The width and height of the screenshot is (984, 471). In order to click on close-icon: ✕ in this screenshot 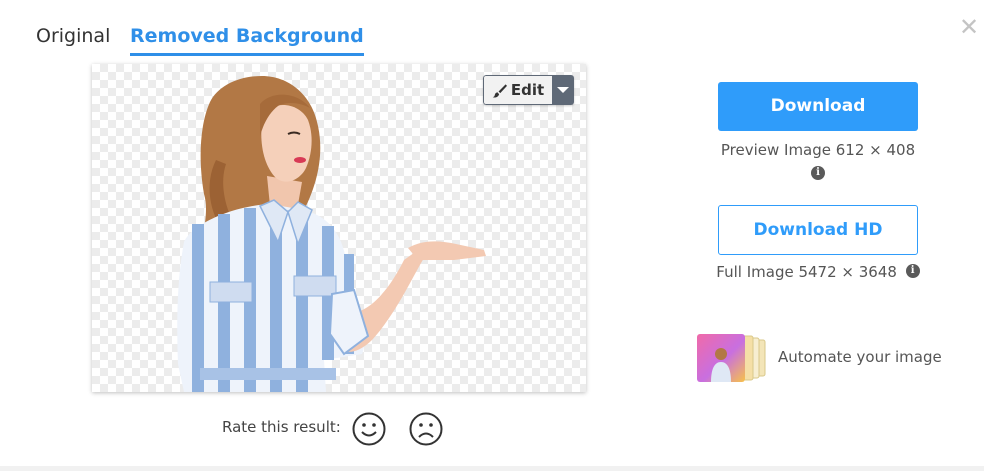, I will do `click(969, 27)`.